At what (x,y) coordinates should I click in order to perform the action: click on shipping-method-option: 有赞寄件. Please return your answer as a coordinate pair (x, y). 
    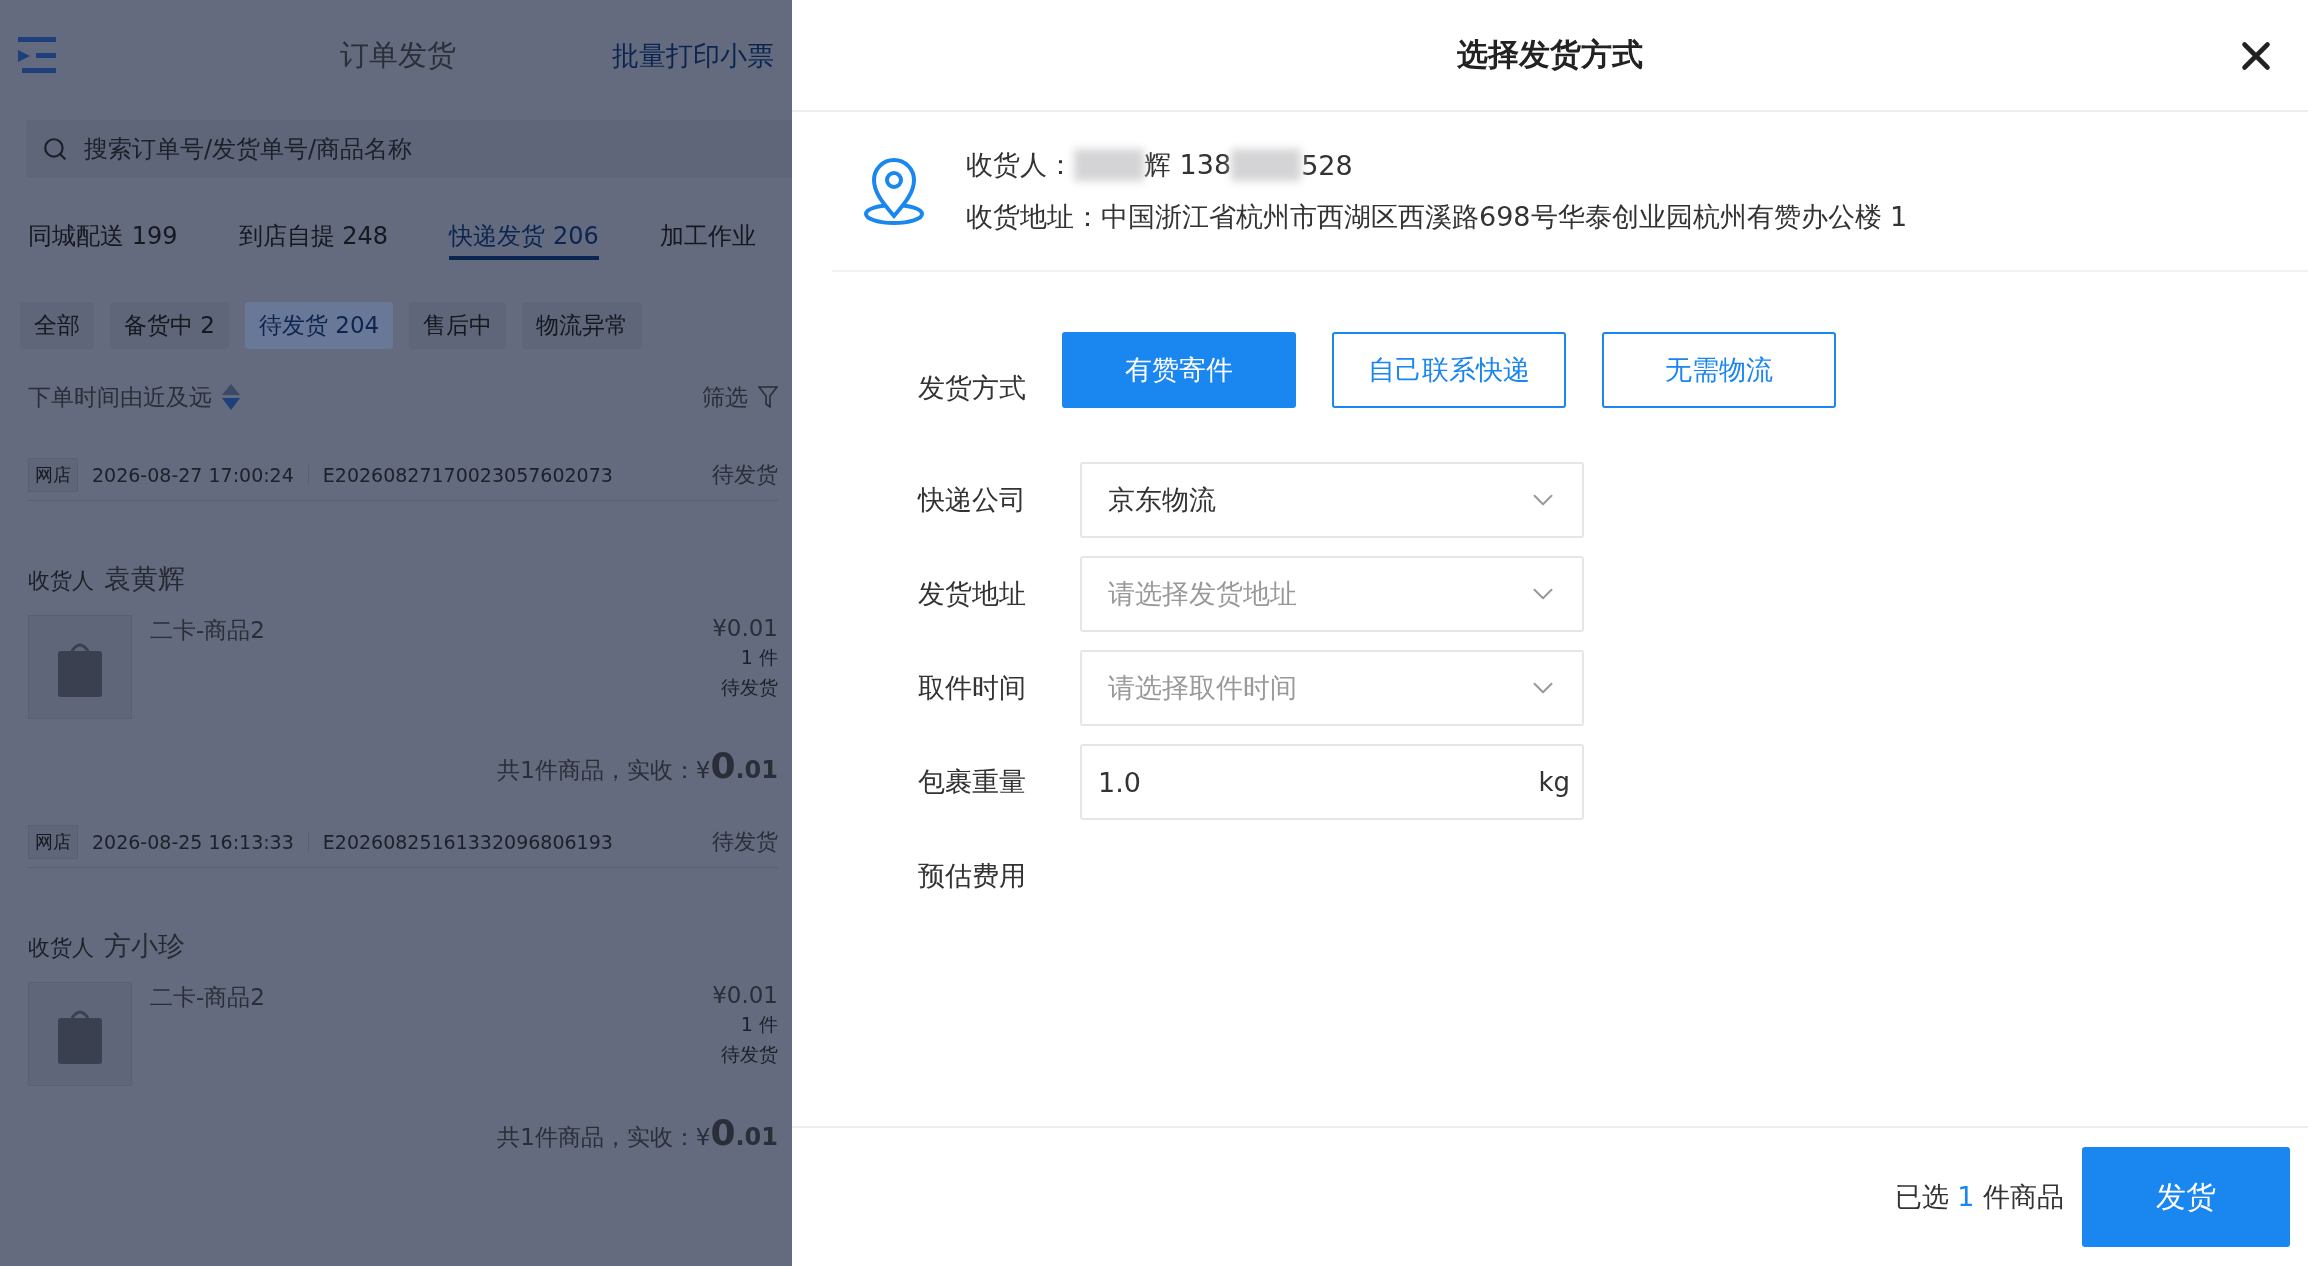
    Looking at the image, I should click on (1179, 370).